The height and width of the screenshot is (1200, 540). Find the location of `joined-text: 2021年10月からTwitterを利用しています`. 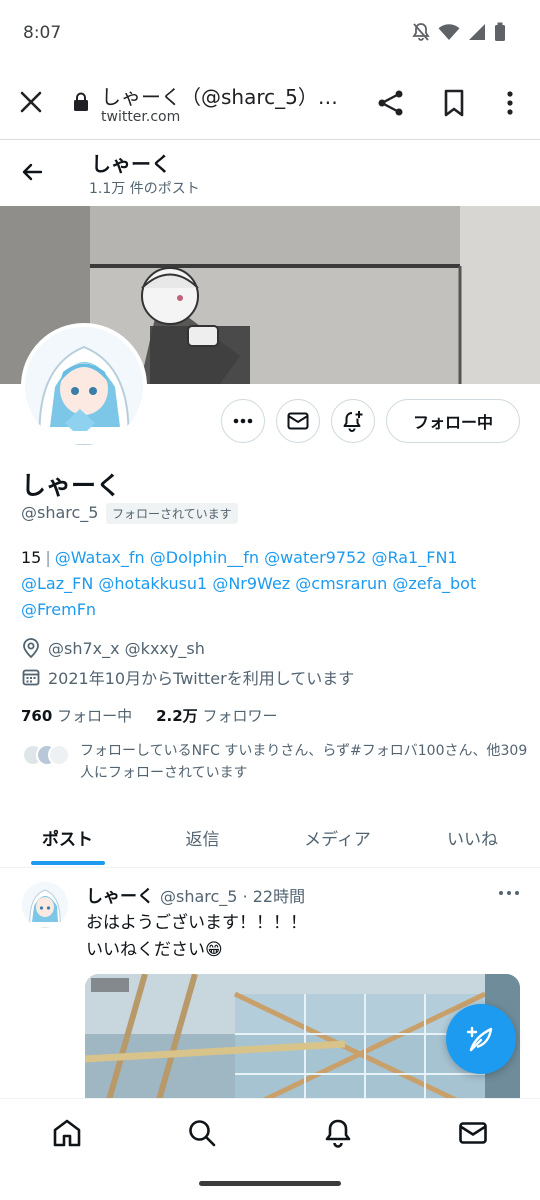

joined-text: 2021年10月からTwitterを利用しています is located at coordinates (201, 678).